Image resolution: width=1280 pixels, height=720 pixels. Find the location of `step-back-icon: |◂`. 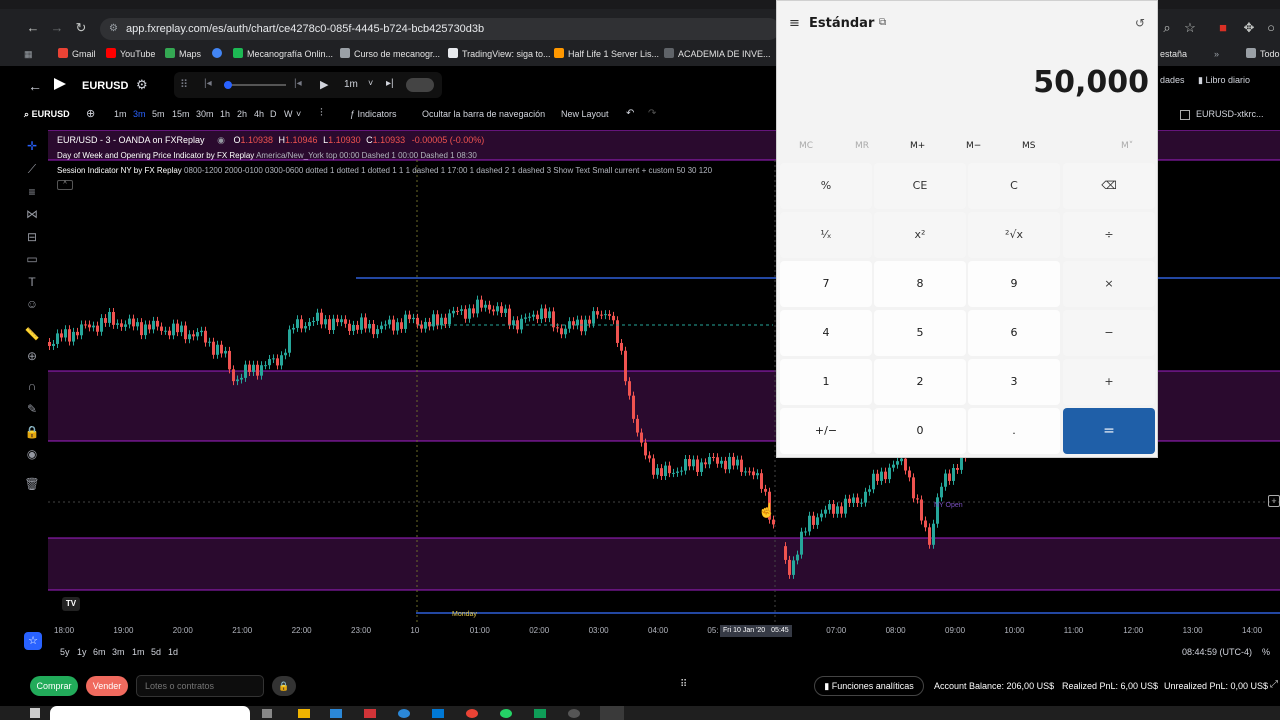

step-back-icon: |◂ is located at coordinates (298, 83).